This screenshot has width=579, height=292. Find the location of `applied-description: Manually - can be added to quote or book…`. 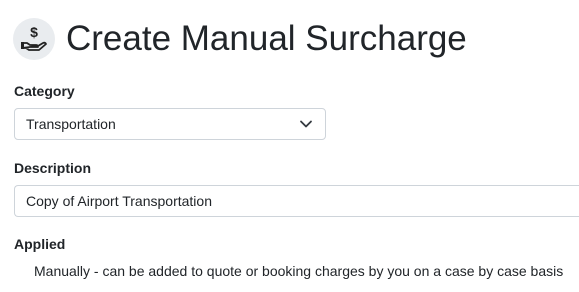

applied-description: Manually - can be added to quote or book… is located at coordinates (299, 271).